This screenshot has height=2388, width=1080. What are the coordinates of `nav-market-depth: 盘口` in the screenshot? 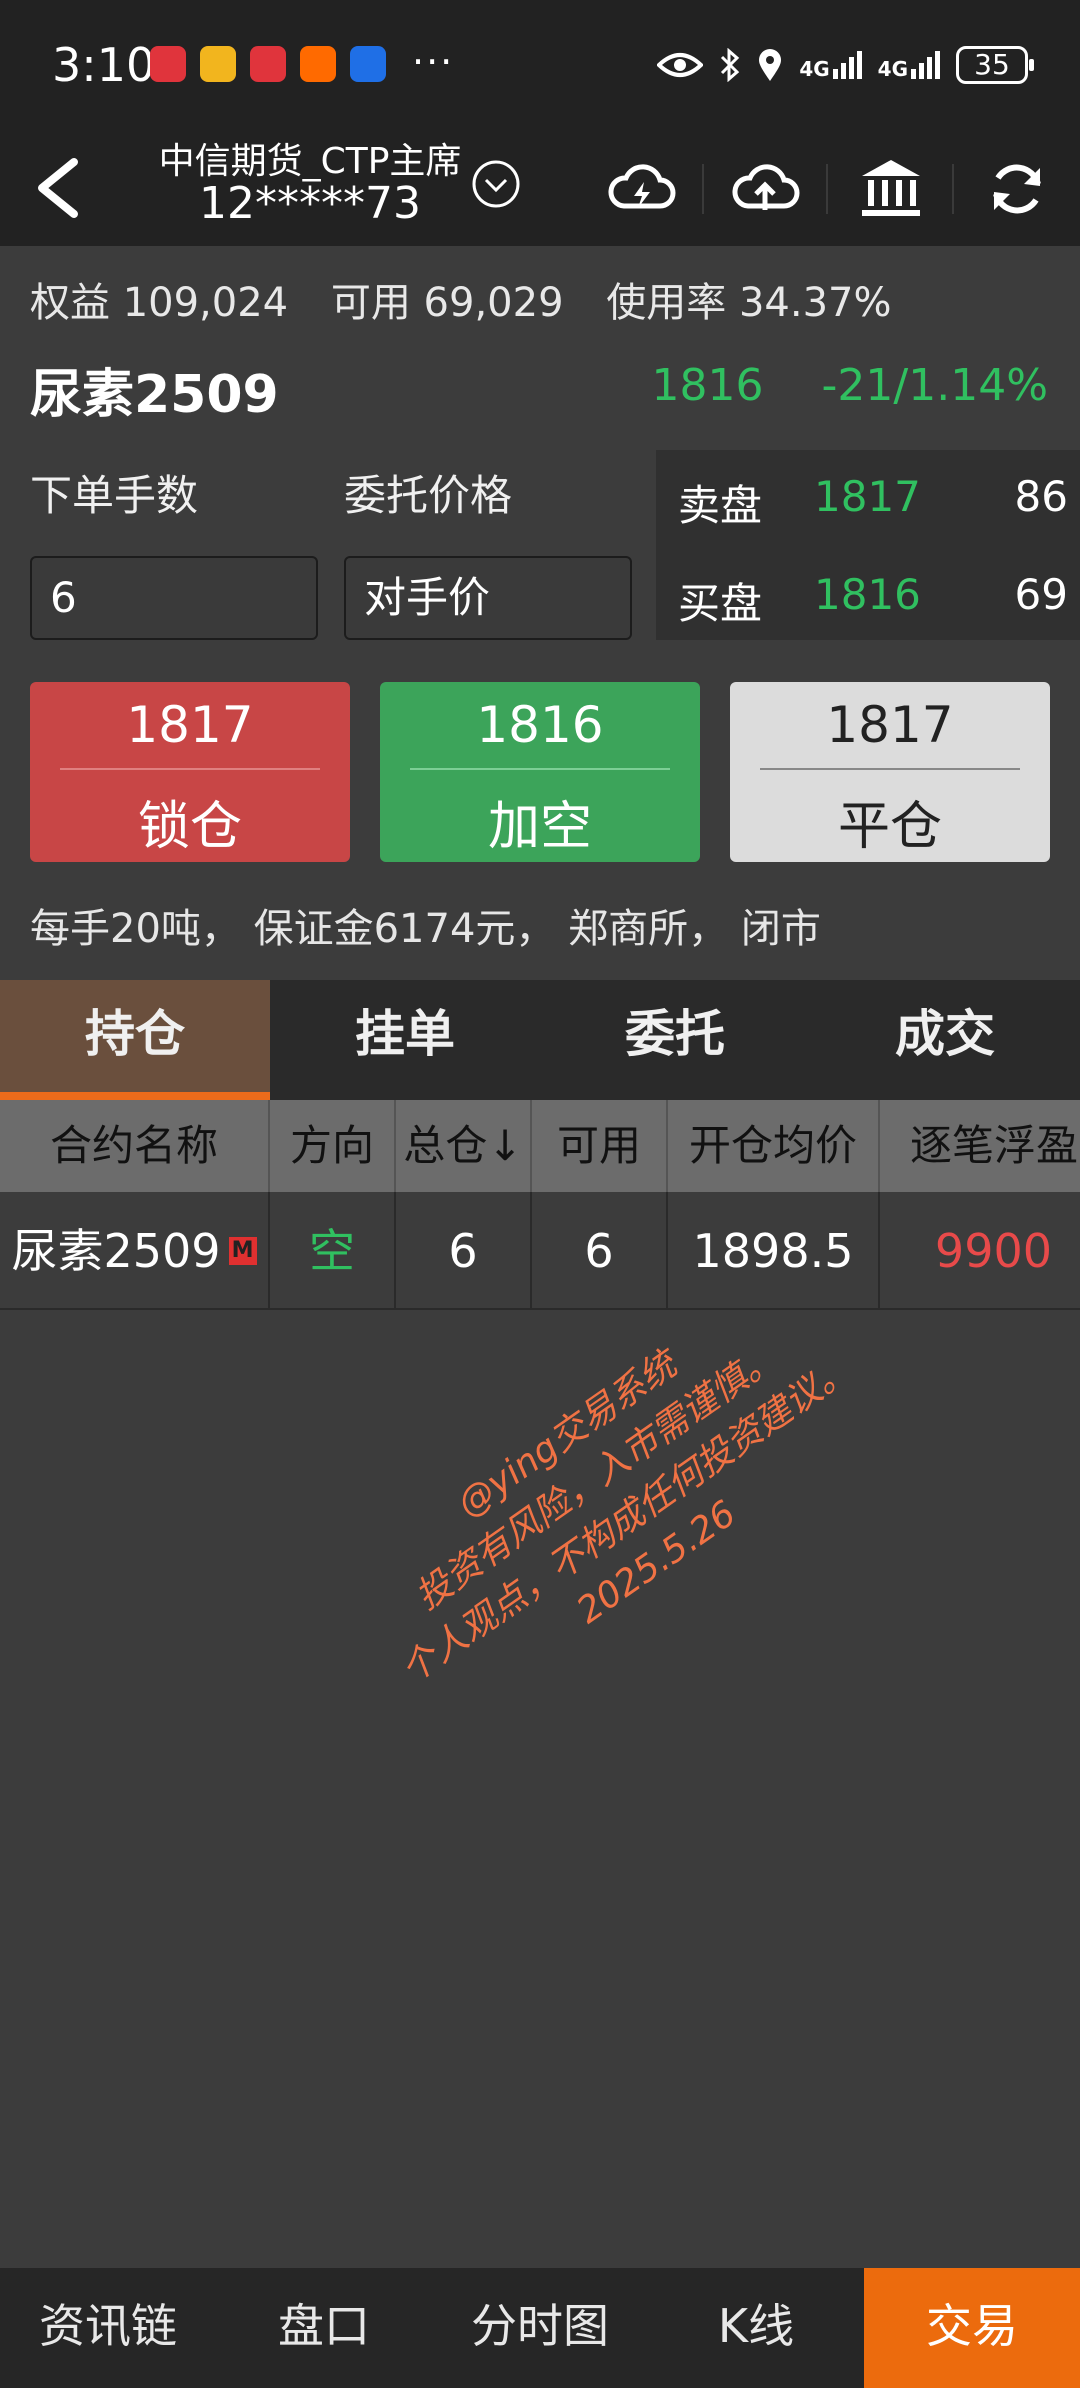 It's located at (324, 2328).